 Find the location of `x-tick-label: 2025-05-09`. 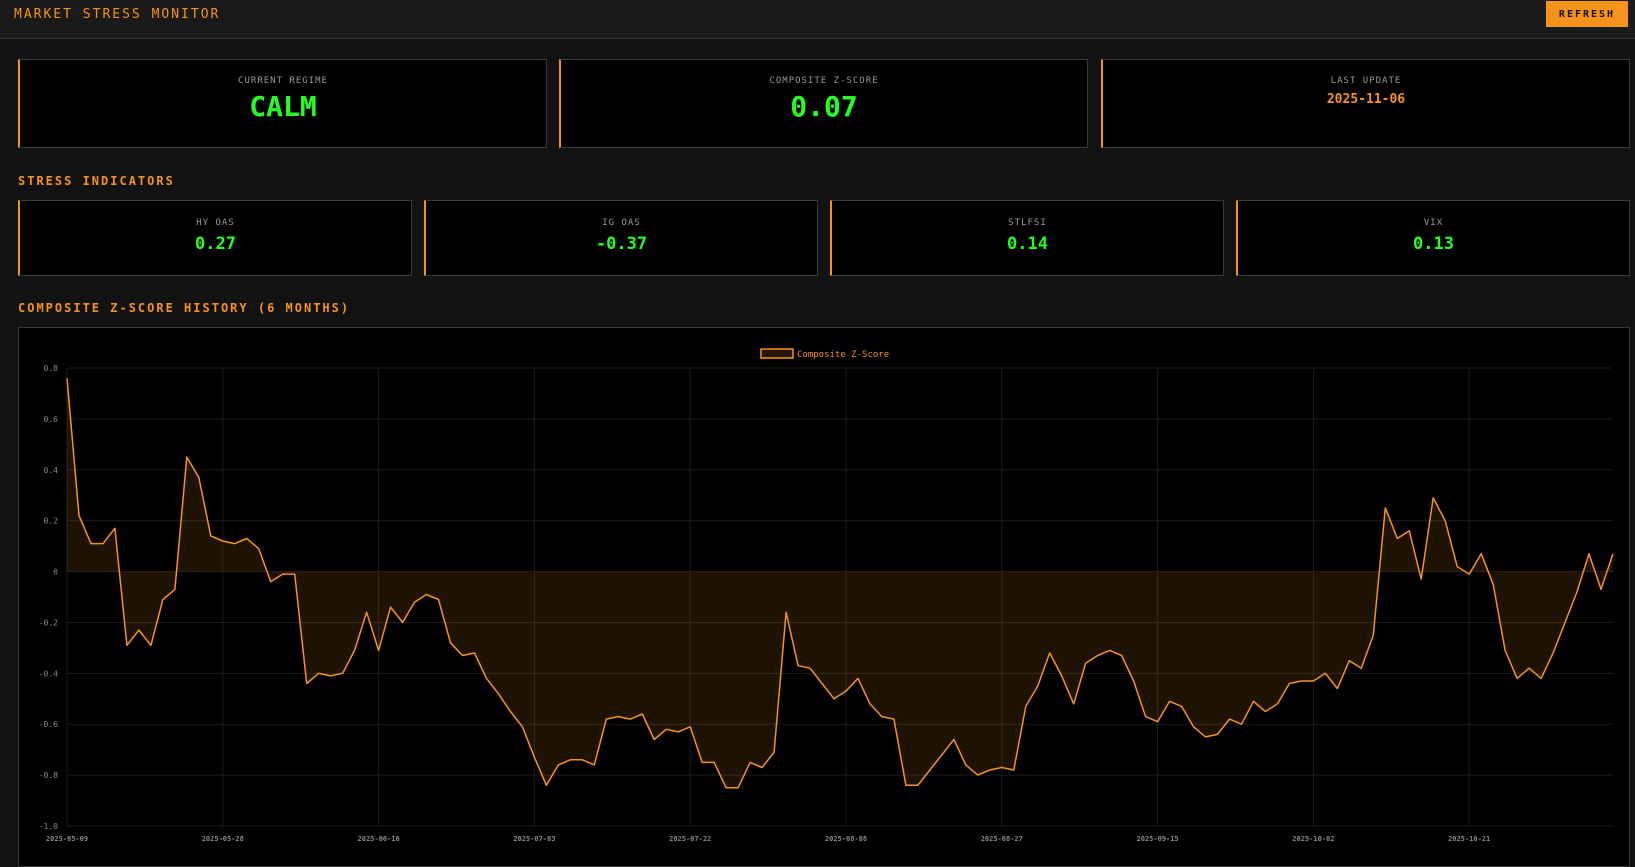

x-tick-label: 2025-05-09 is located at coordinates (67, 839).